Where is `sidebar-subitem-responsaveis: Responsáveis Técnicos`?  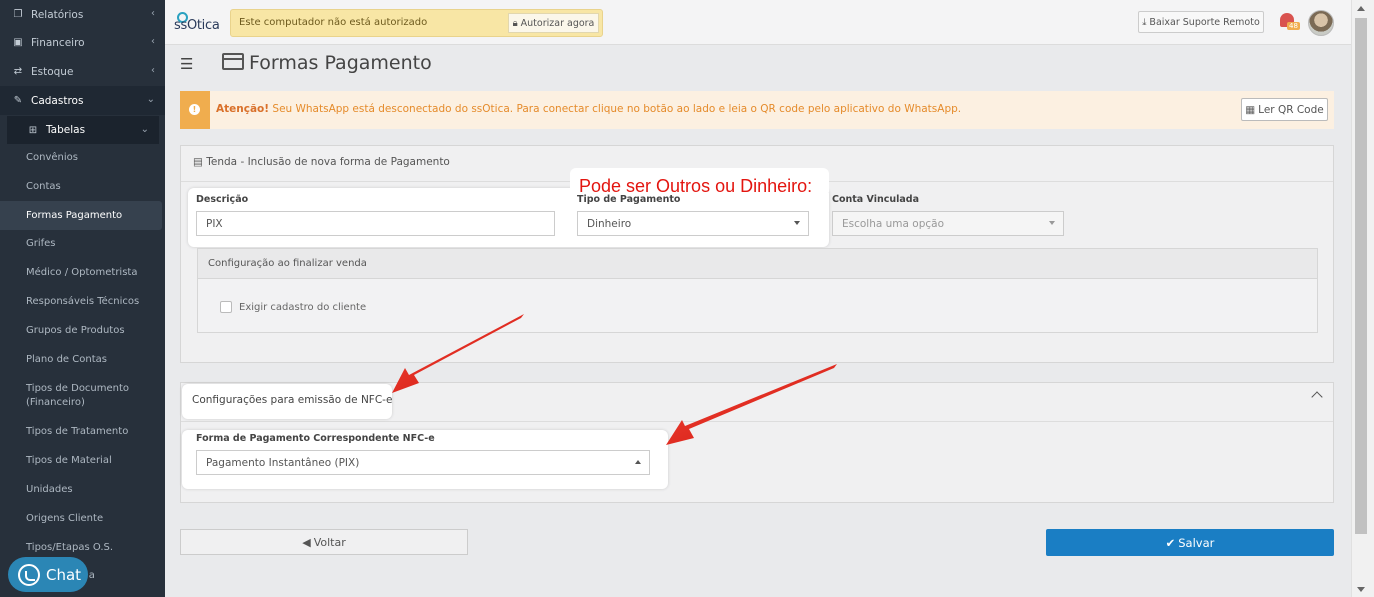
sidebar-subitem-responsaveis: Responsáveis Técnicos is located at coordinates (82, 302).